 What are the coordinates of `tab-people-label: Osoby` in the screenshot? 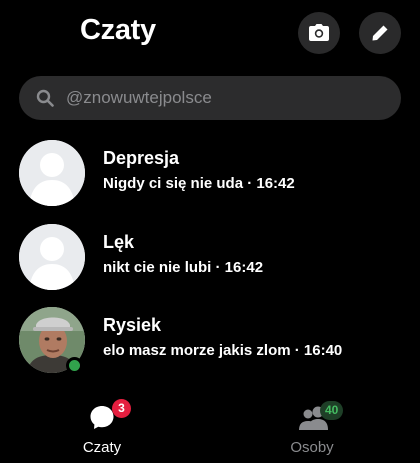 It's located at (312, 447).